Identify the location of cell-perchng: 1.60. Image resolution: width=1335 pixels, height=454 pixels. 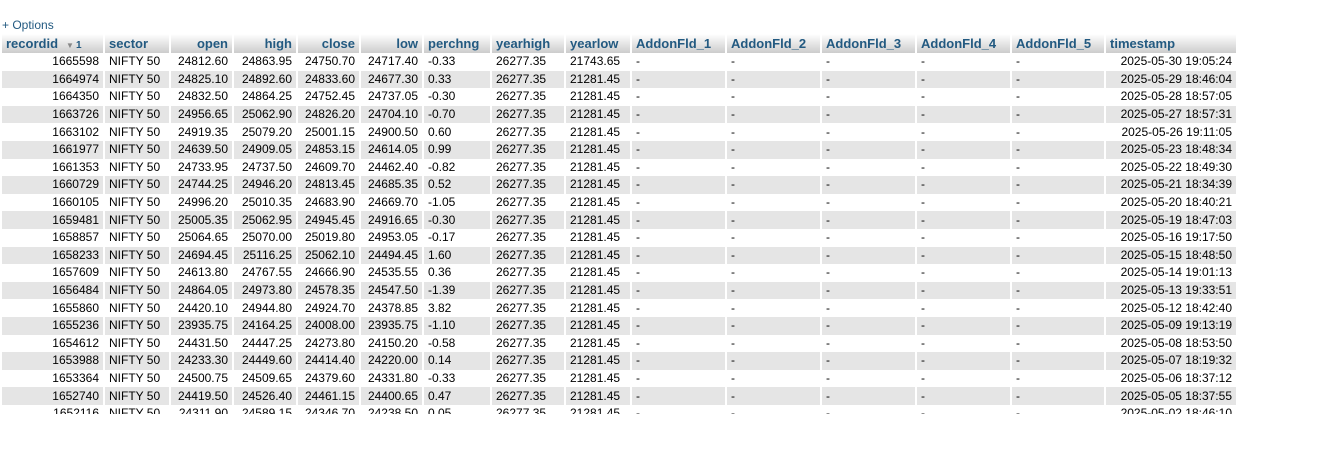
(458, 255).